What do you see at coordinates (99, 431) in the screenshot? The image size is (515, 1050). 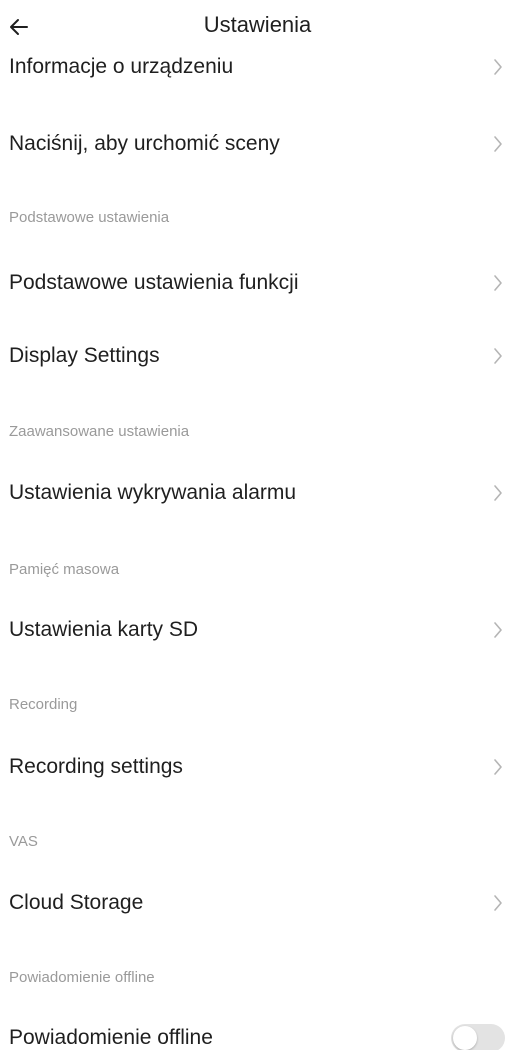 I see `section-header-advanced: Zaawansowane ustawienia` at bounding box center [99, 431].